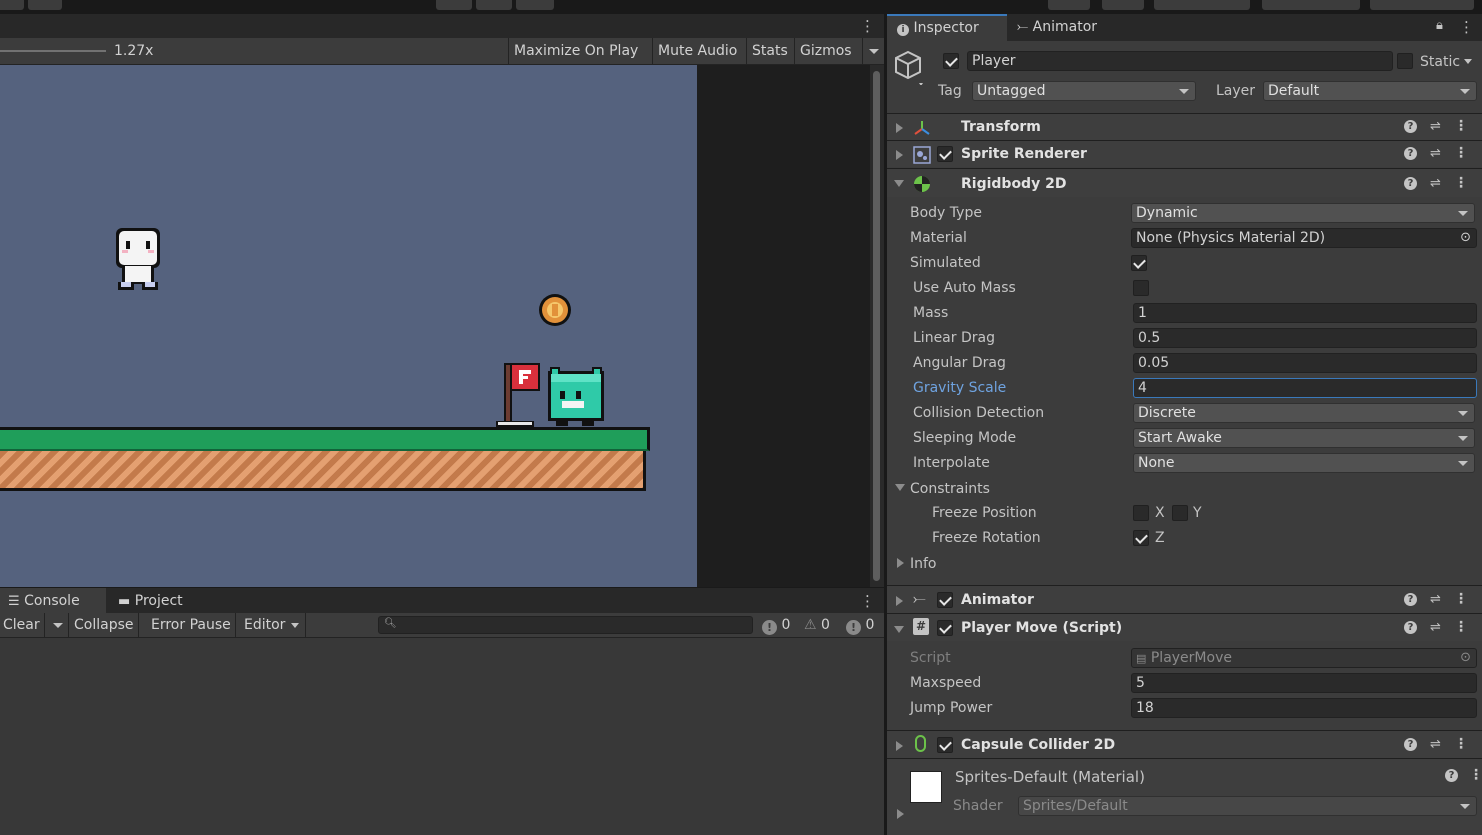 This screenshot has height=835, width=1482. What do you see at coordinates (1305, 338) in the screenshot?
I see `linear-drag-input: 0.5` at bounding box center [1305, 338].